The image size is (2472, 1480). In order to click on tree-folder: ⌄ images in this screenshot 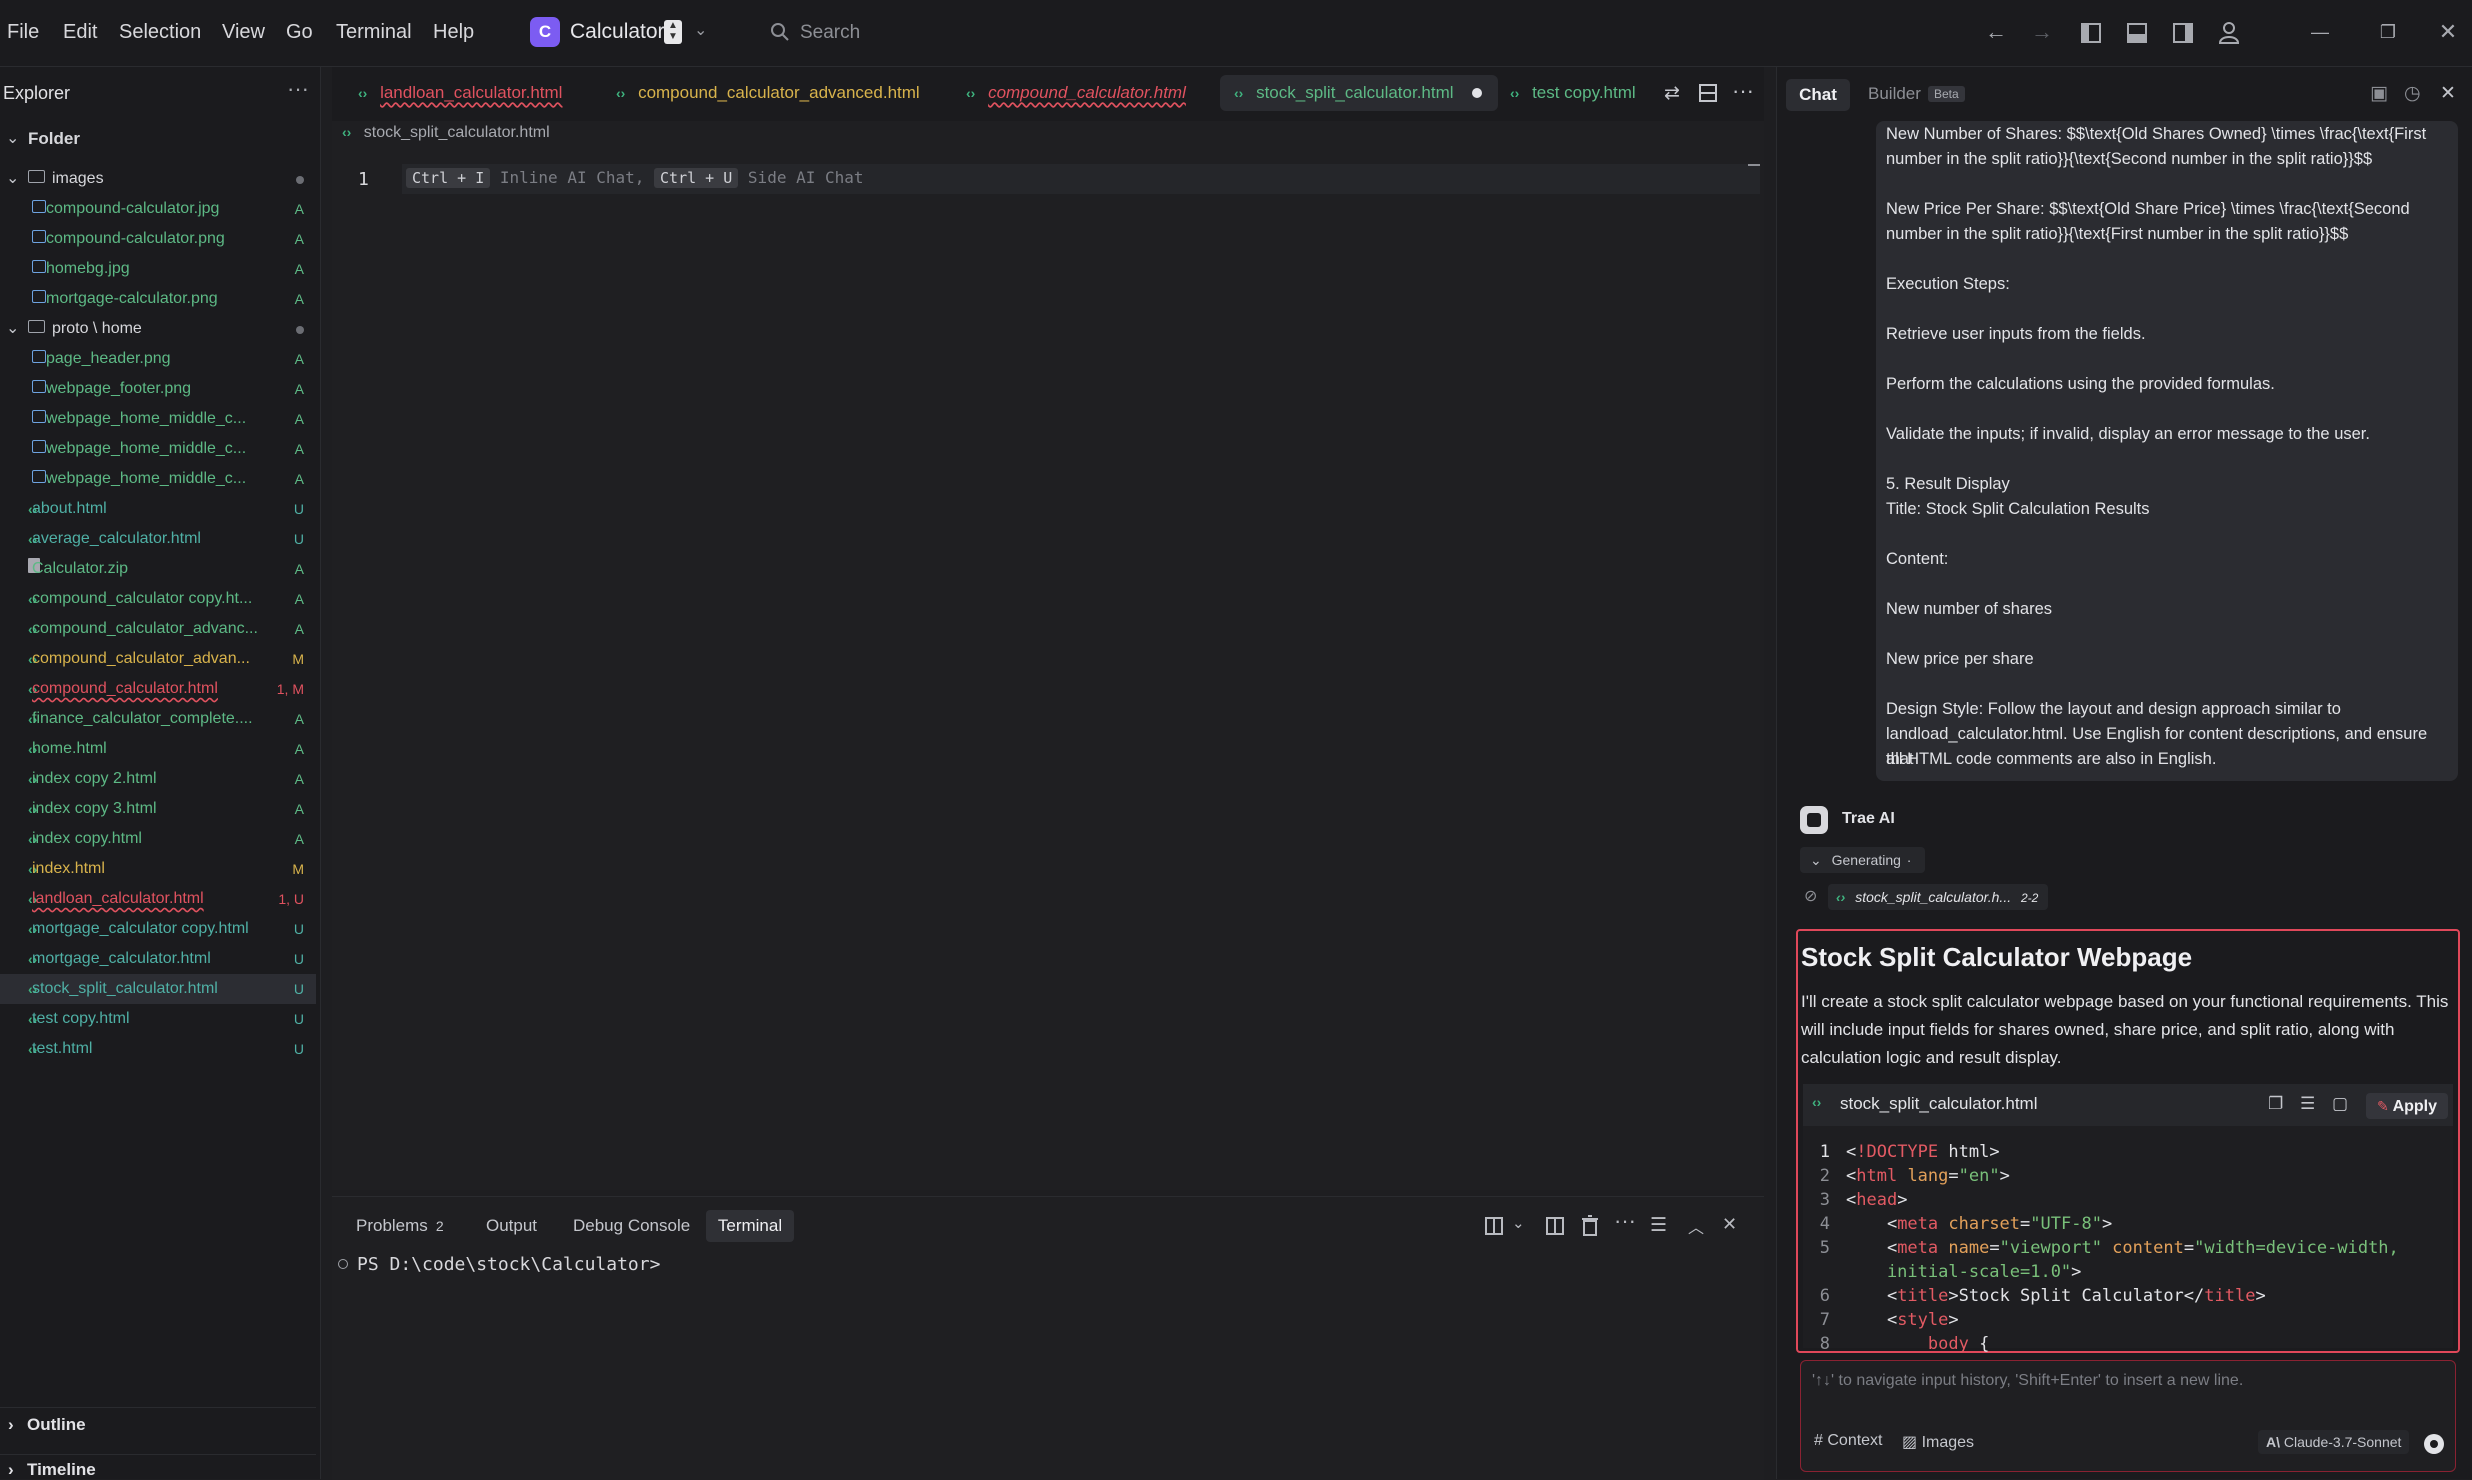, I will do `click(158, 179)`.